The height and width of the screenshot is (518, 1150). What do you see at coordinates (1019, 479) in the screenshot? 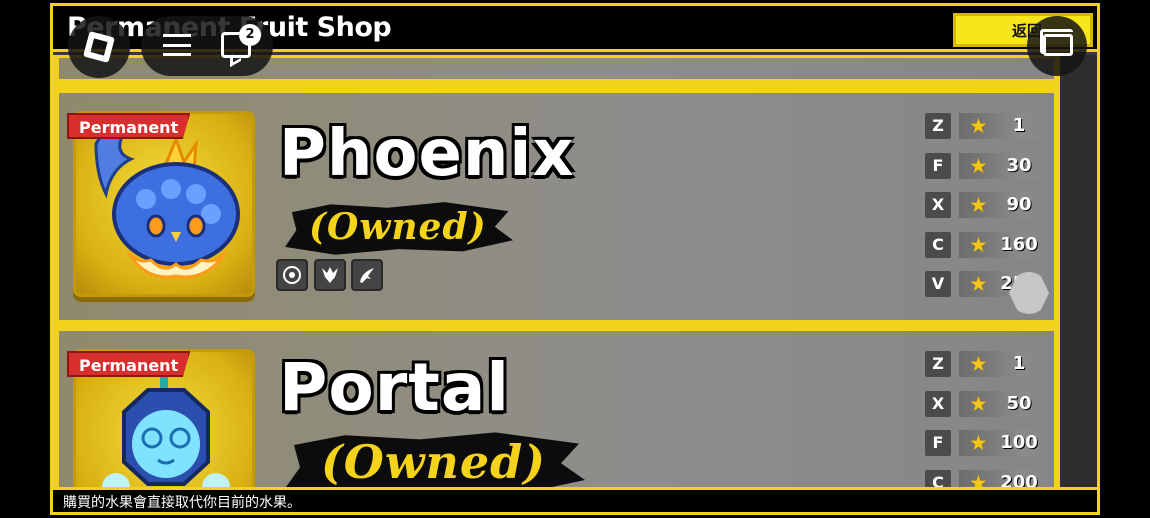
I see `move-level: 200` at bounding box center [1019, 479].